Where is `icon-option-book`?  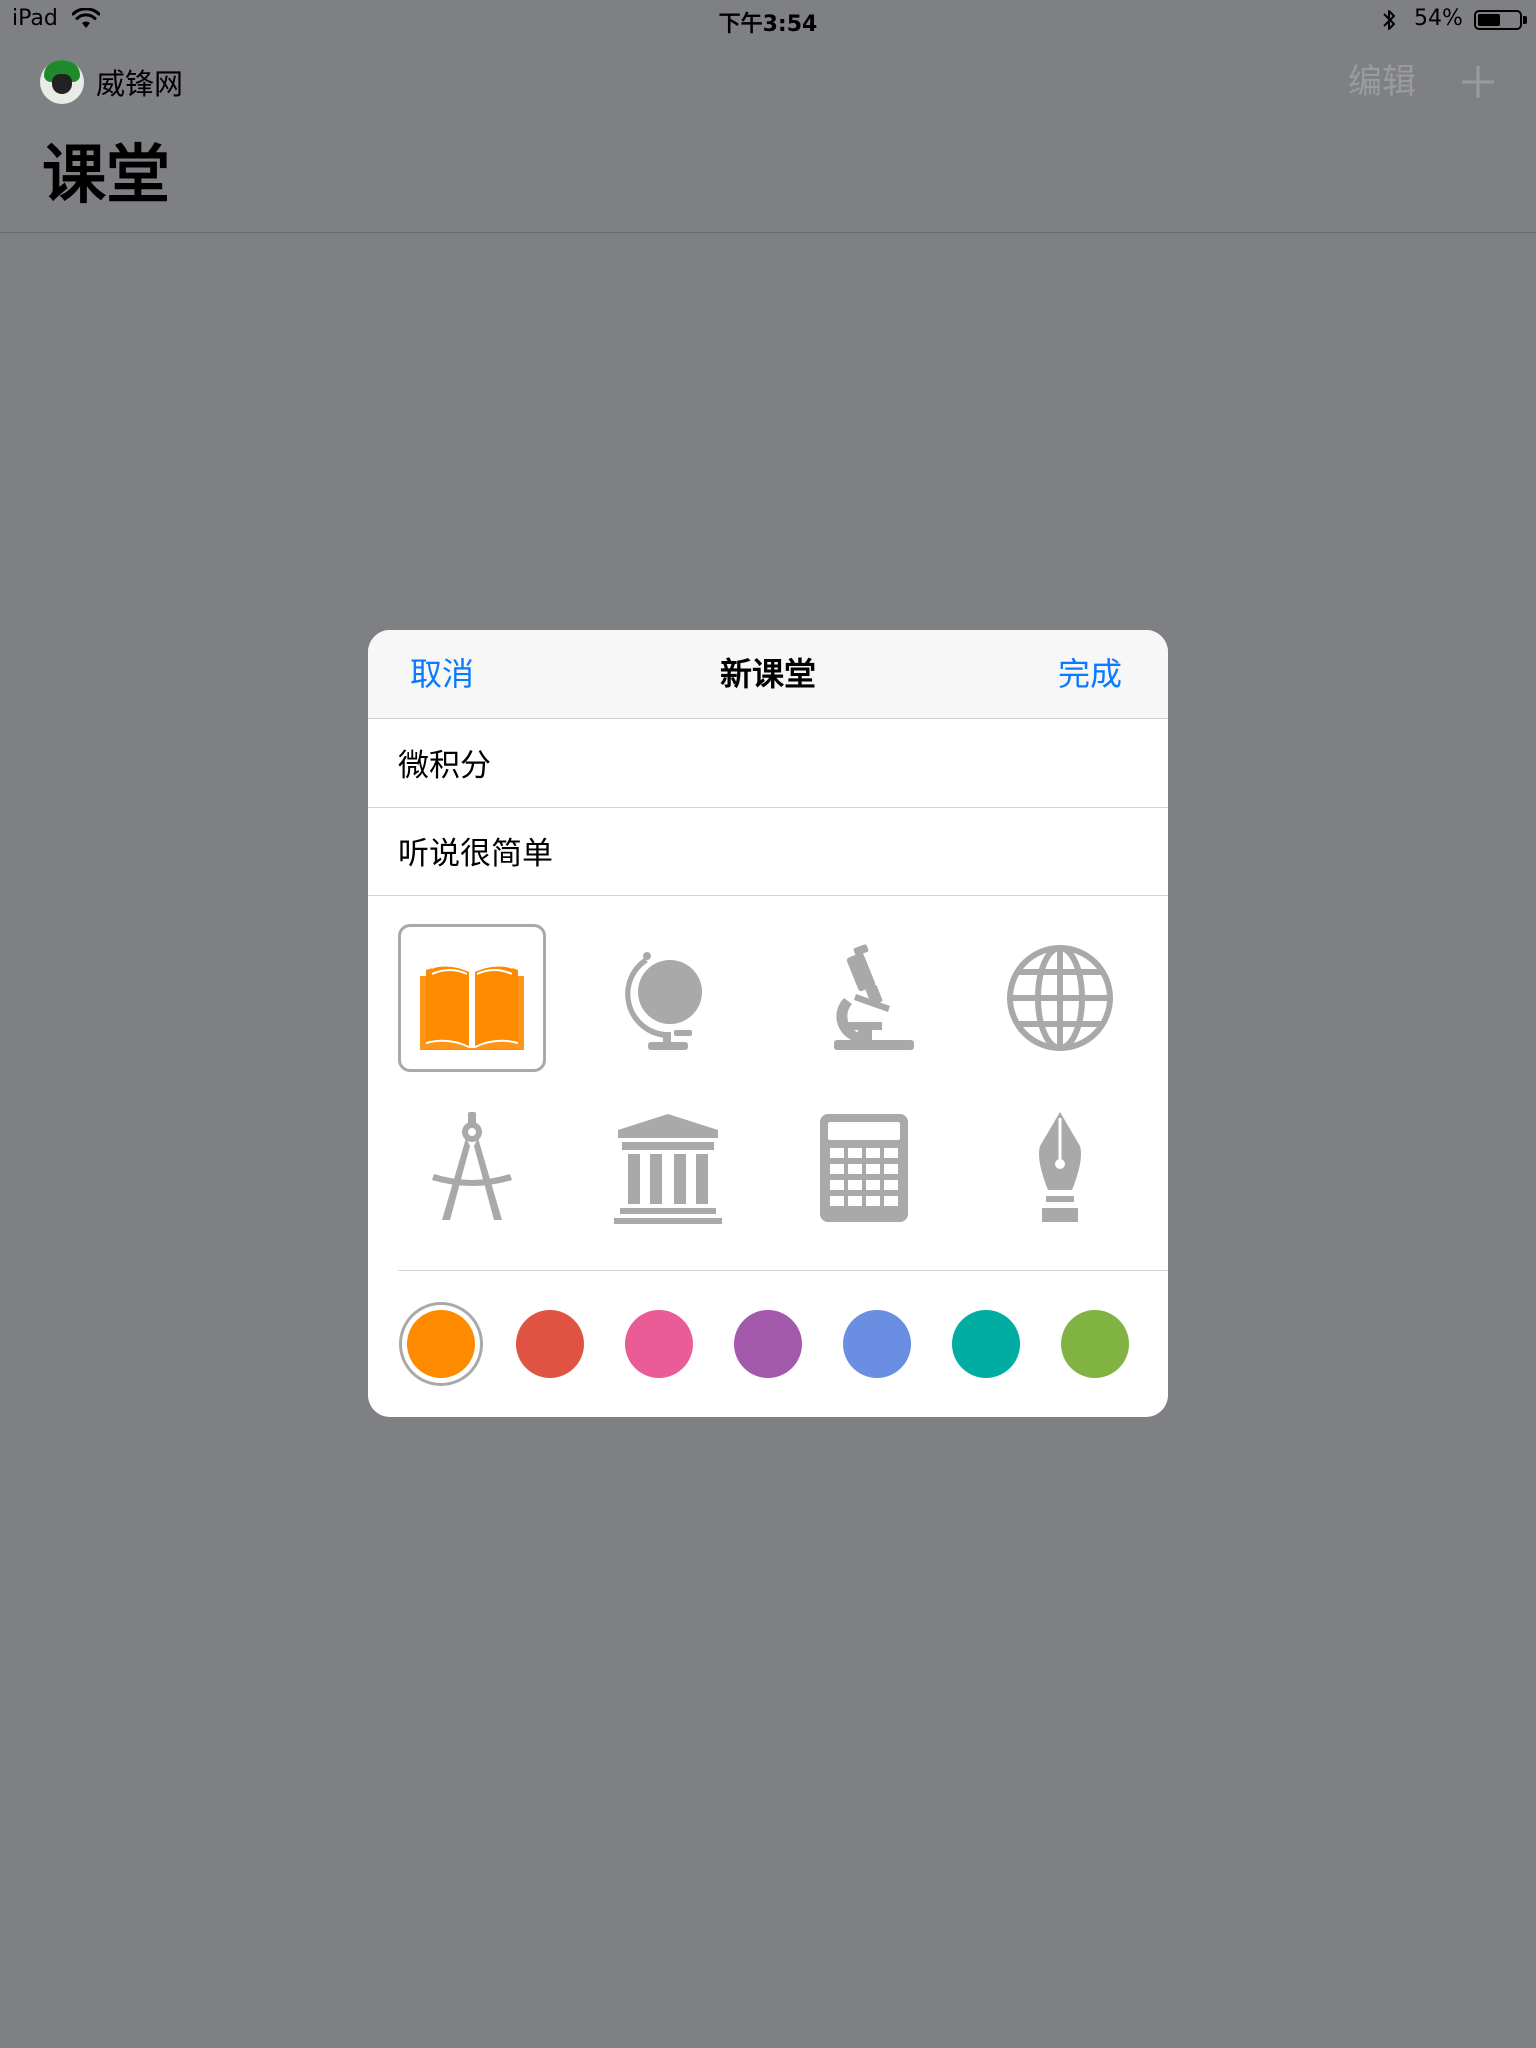
icon-option-book is located at coordinates (472, 998).